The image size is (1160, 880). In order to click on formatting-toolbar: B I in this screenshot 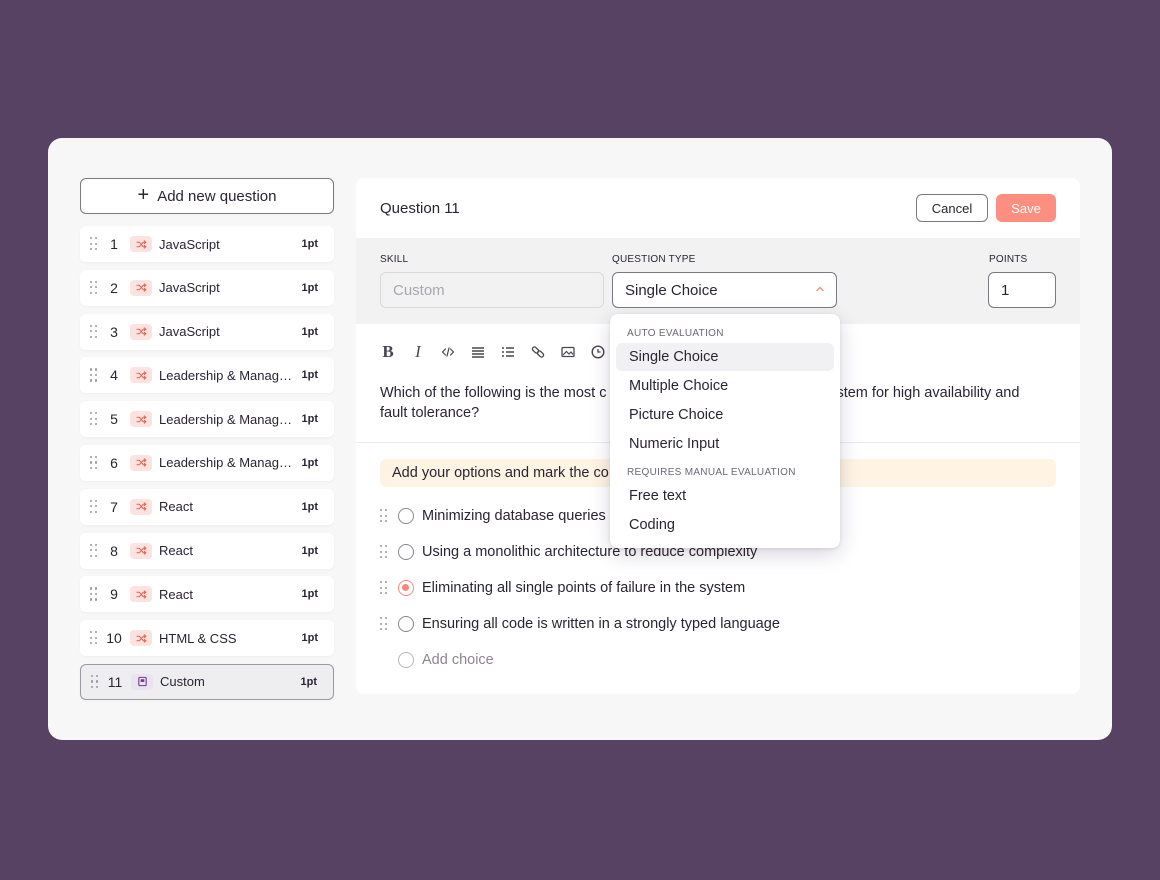, I will do `click(493, 352)`.